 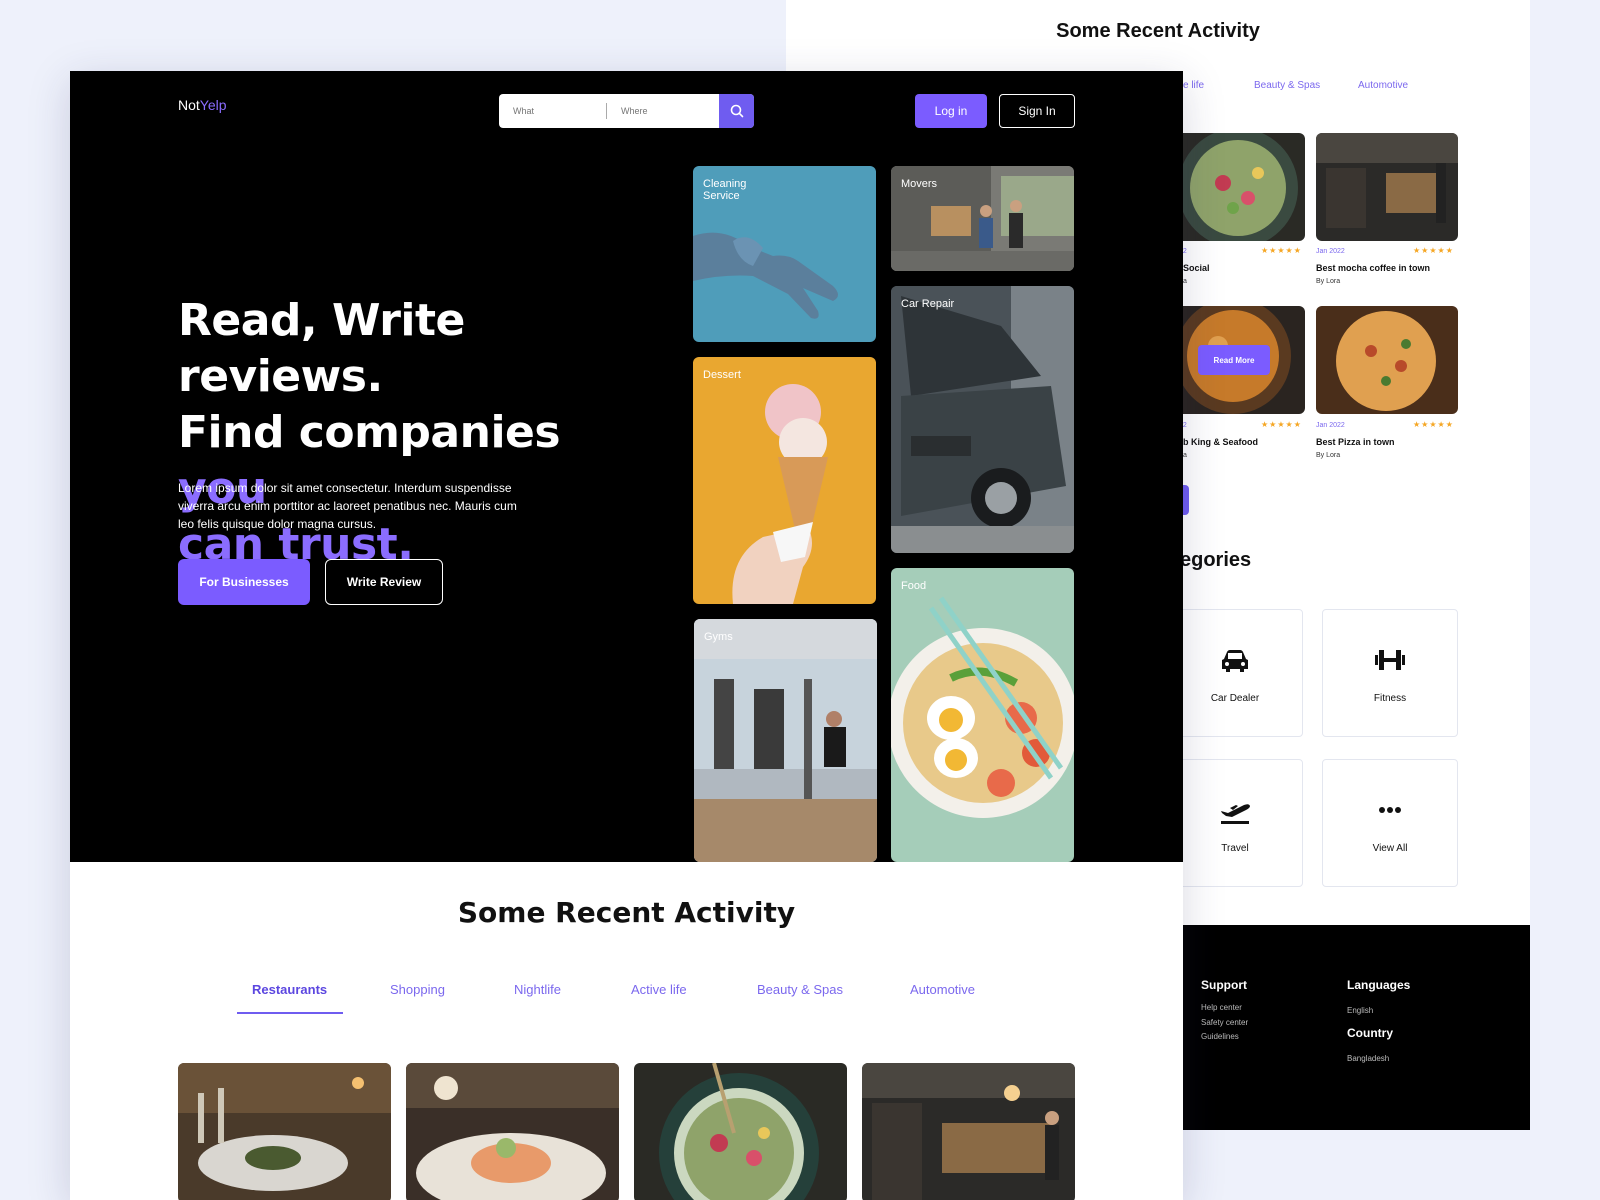 What do you see at coordinates (1235, 698) in the screenshot?
I see `category-label: Car Dealer` at bounding box center [1235, 698].